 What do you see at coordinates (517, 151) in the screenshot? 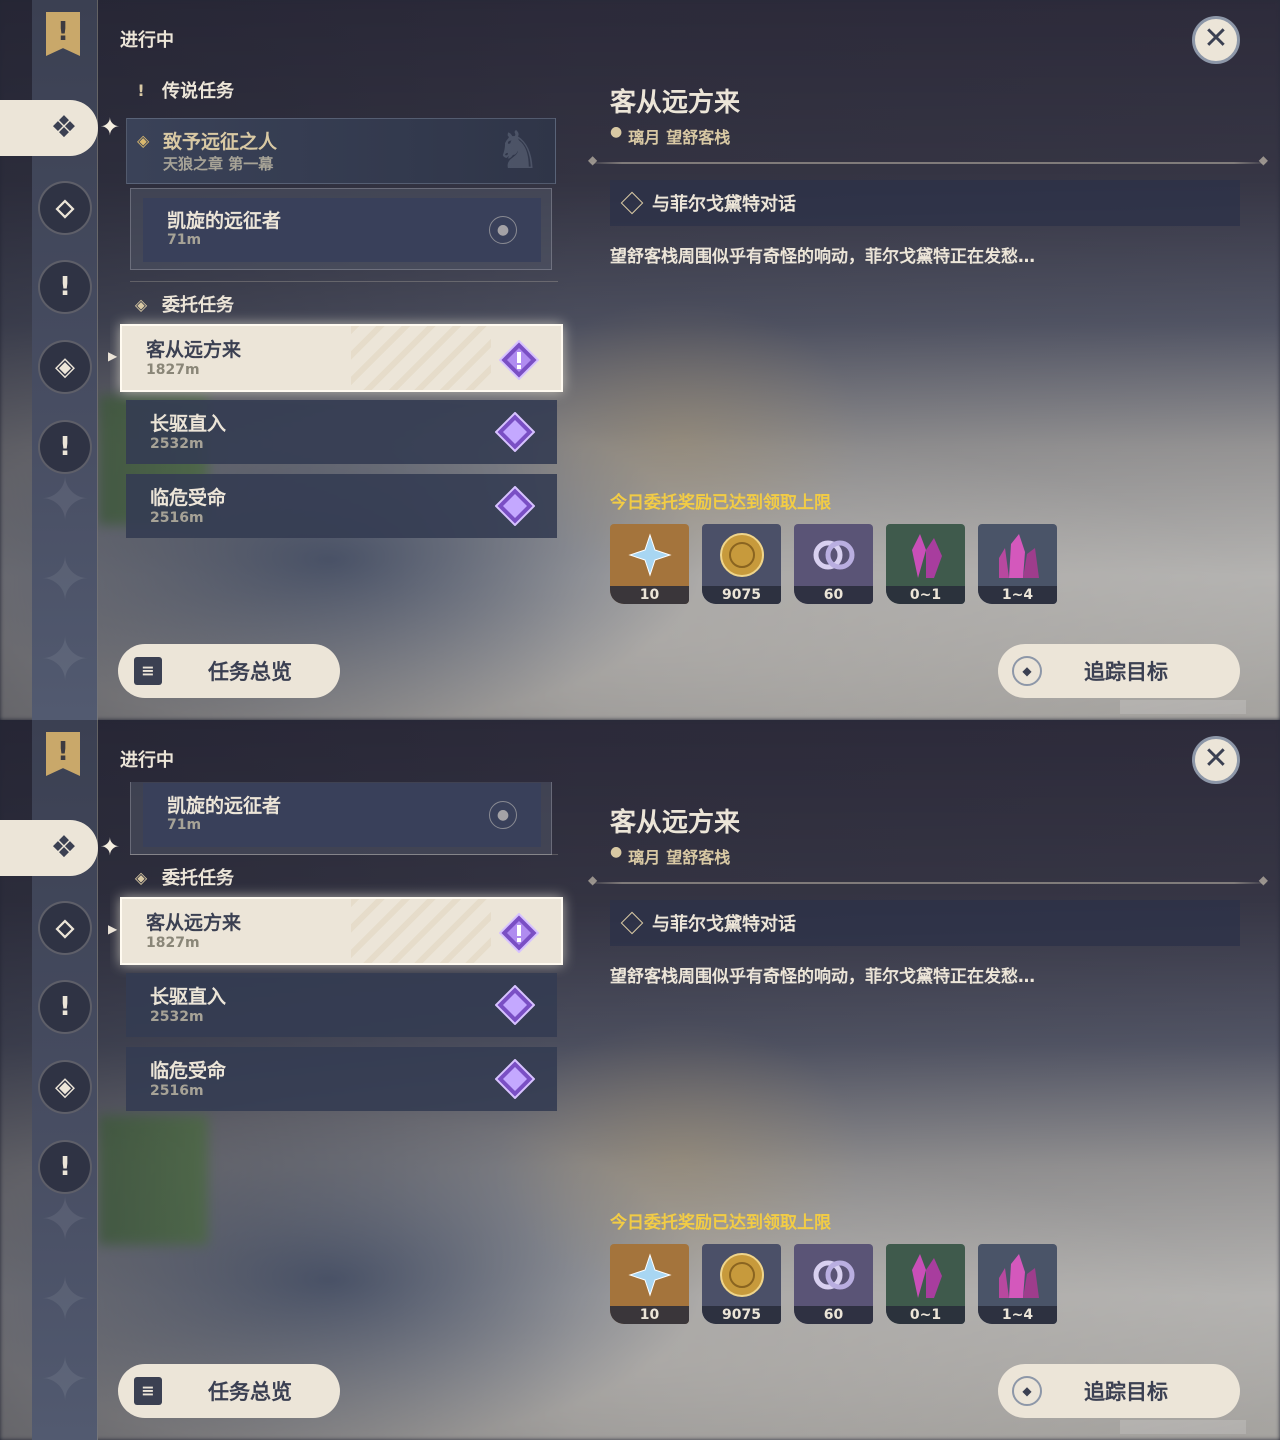
I see `wolf-crest-icon: ♞` at bounding box center [517, 151].